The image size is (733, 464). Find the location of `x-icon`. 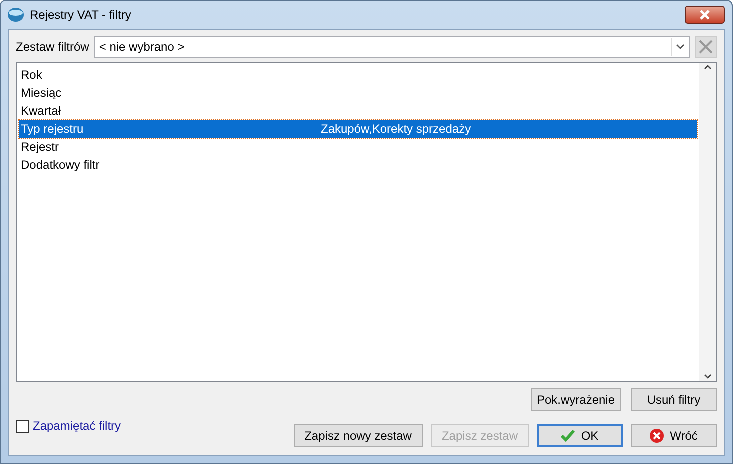

x-icon is located at coordinates (706, 47).